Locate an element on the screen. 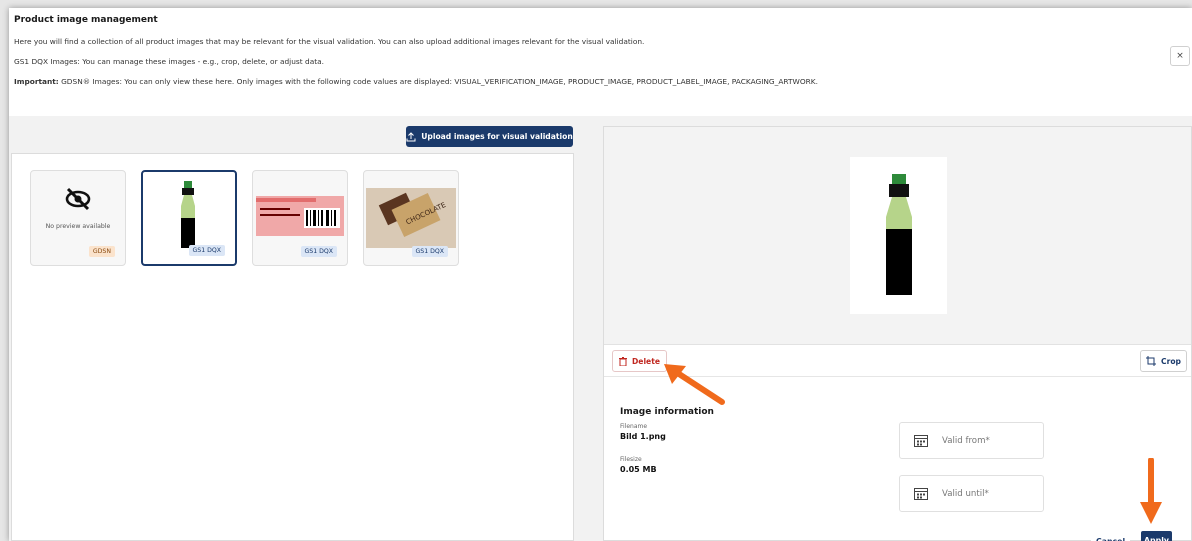 This screenshot has height=541, width=1192. valid-from-field: Valid from* is located at coordinates (971, 440).